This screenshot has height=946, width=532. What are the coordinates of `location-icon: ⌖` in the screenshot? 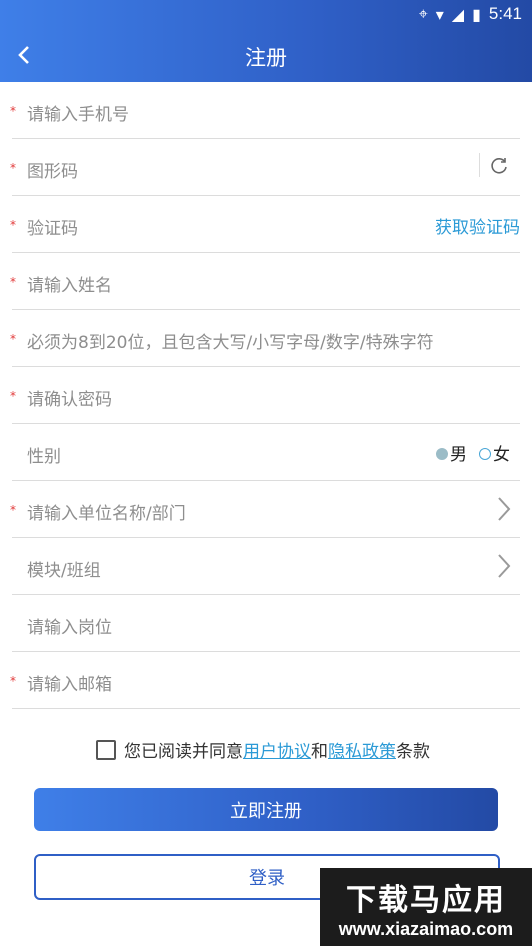 It's located at (423, 13).